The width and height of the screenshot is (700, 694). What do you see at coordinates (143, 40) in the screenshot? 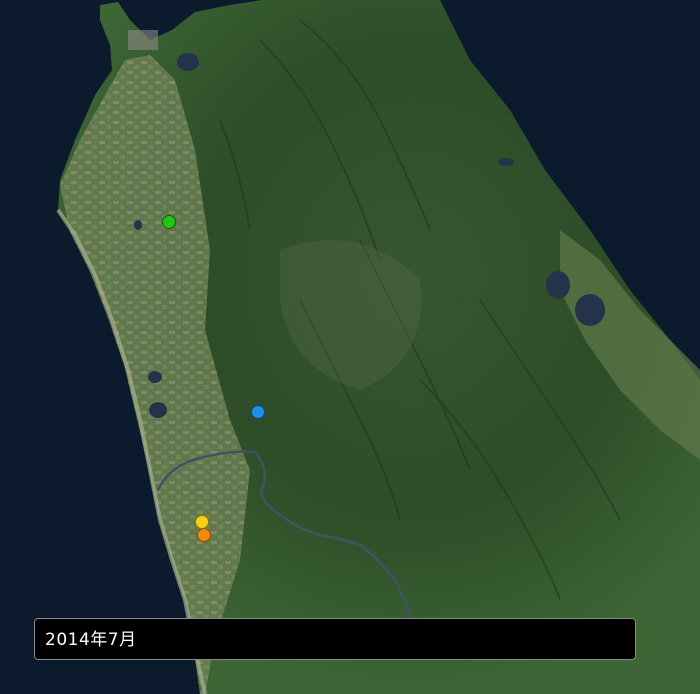
I see `town-area` at bounding box center [143, 40].